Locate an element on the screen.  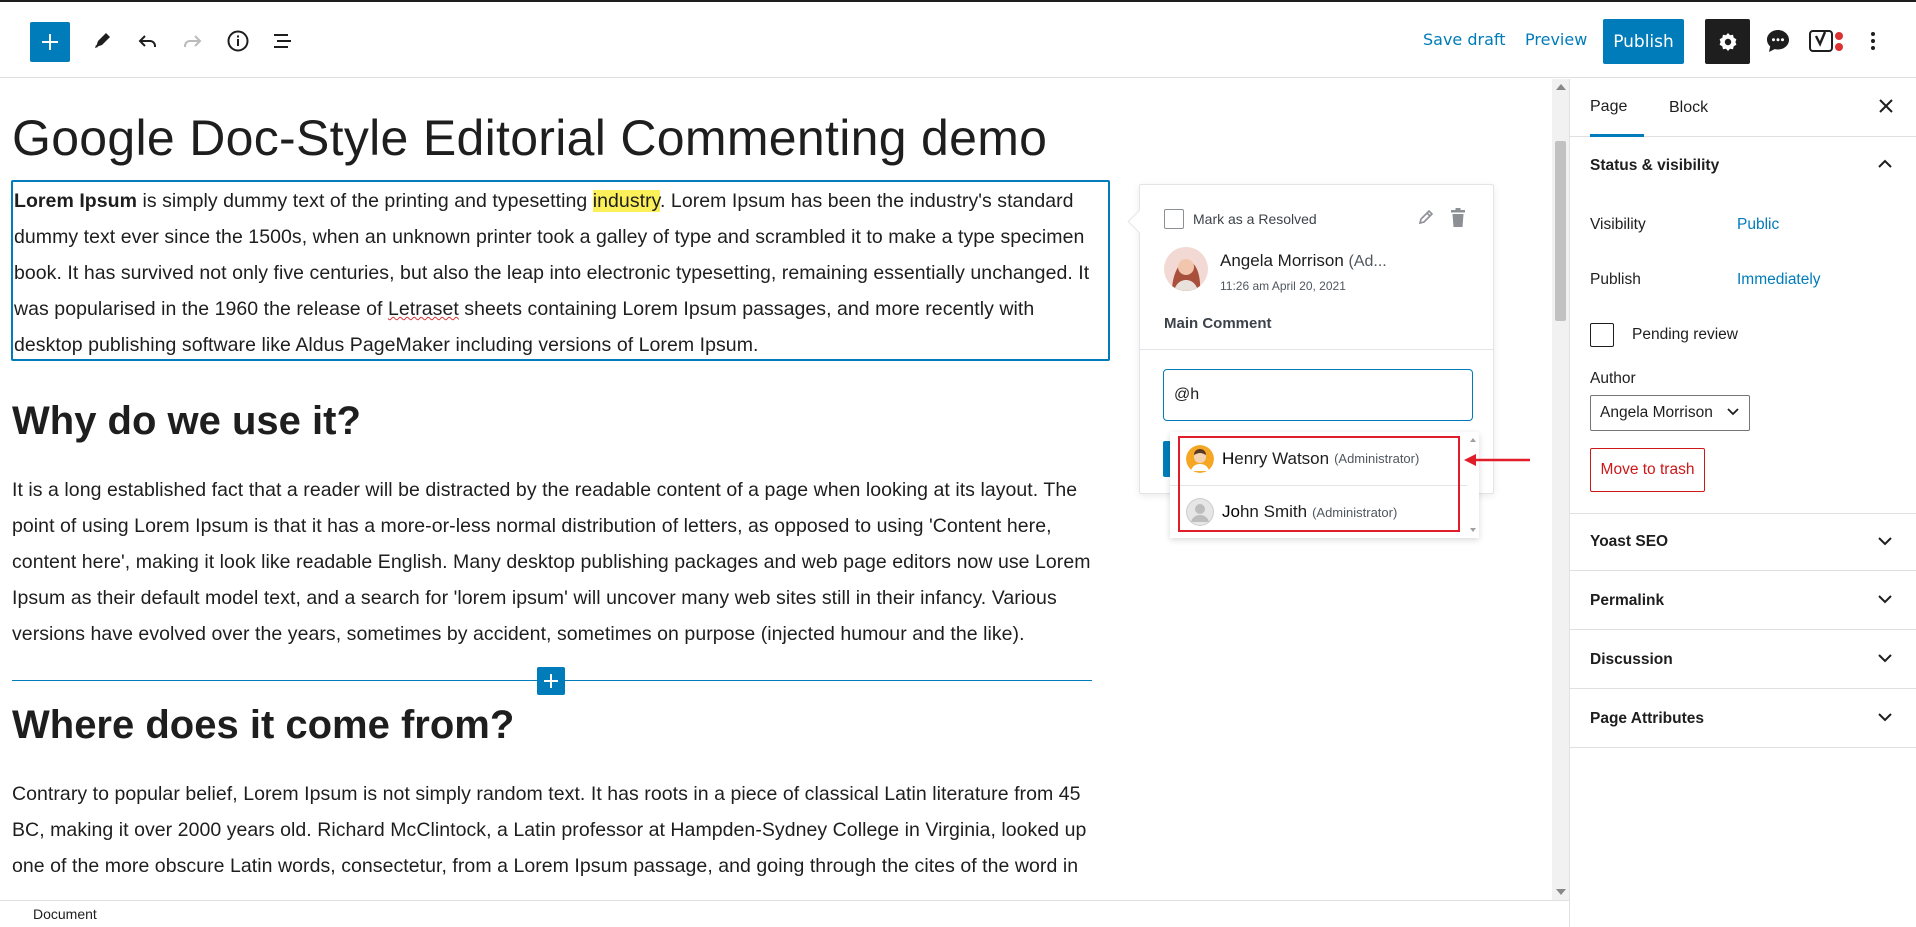
save-draft-button: Save draft is located at coordinates (1464, 39).